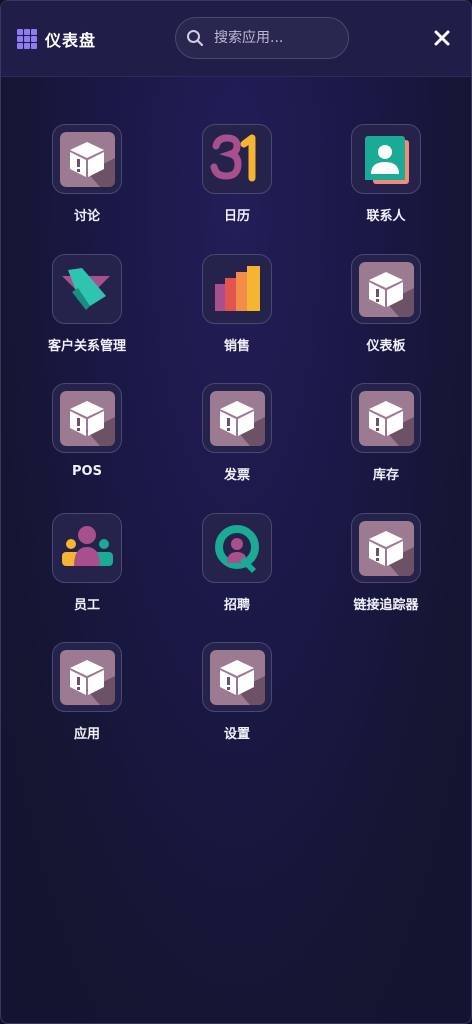  What do you see at coordinates (195, 38) in the screenshot?
I see `search-icon` at bounding box center [195, 38].